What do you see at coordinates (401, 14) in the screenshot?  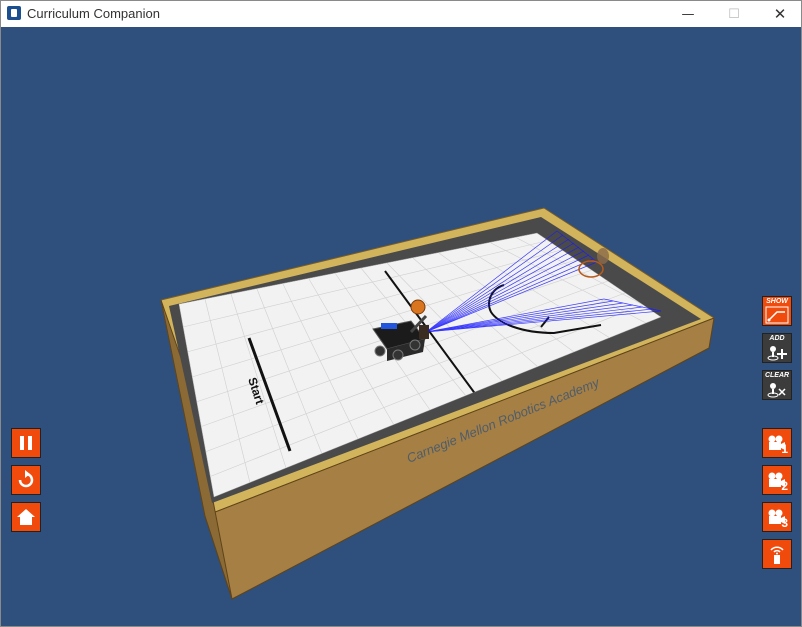 I see `title-bar: Curriculum Companion — ☐ ✕` at bounding box center [401, 14].